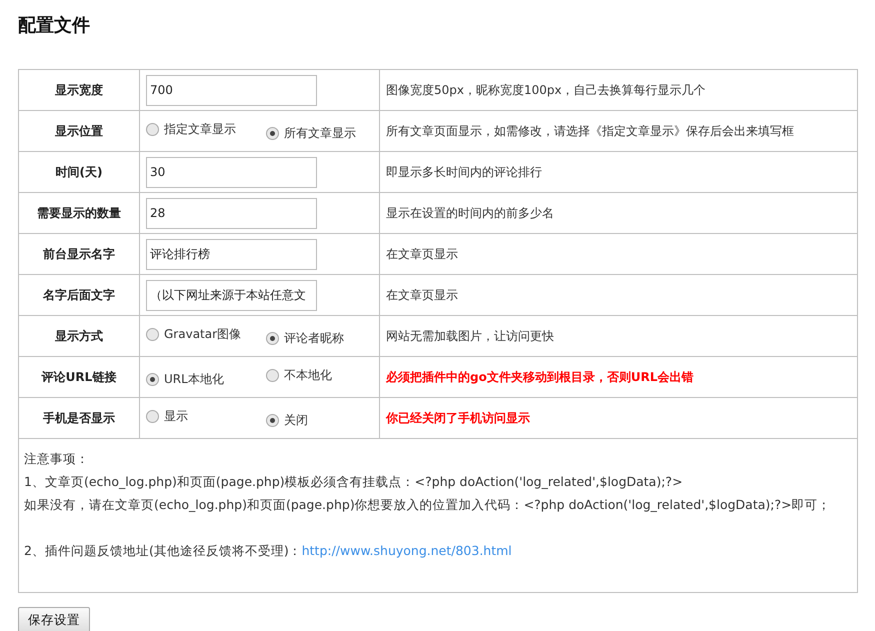  Describe the element at coordinates (79, 336) in the screenshot. I see `setting-label: 显示方式` at that location.